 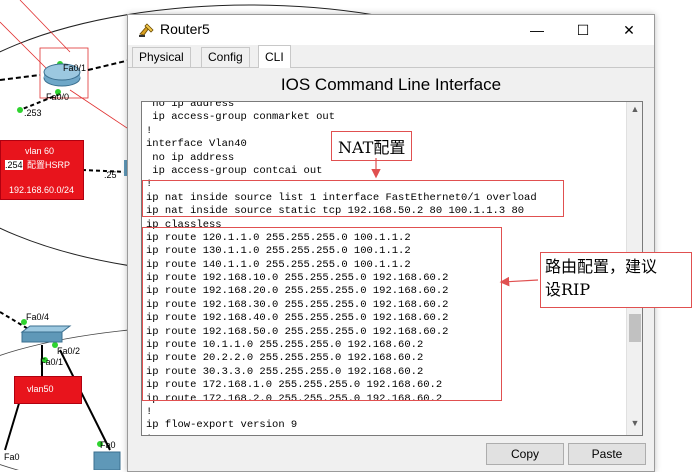 What do you see at coordinates (12, 457) in the screenshot?
I see `bottom-port-left-label: Fa0` at bounding box center [12, 457].